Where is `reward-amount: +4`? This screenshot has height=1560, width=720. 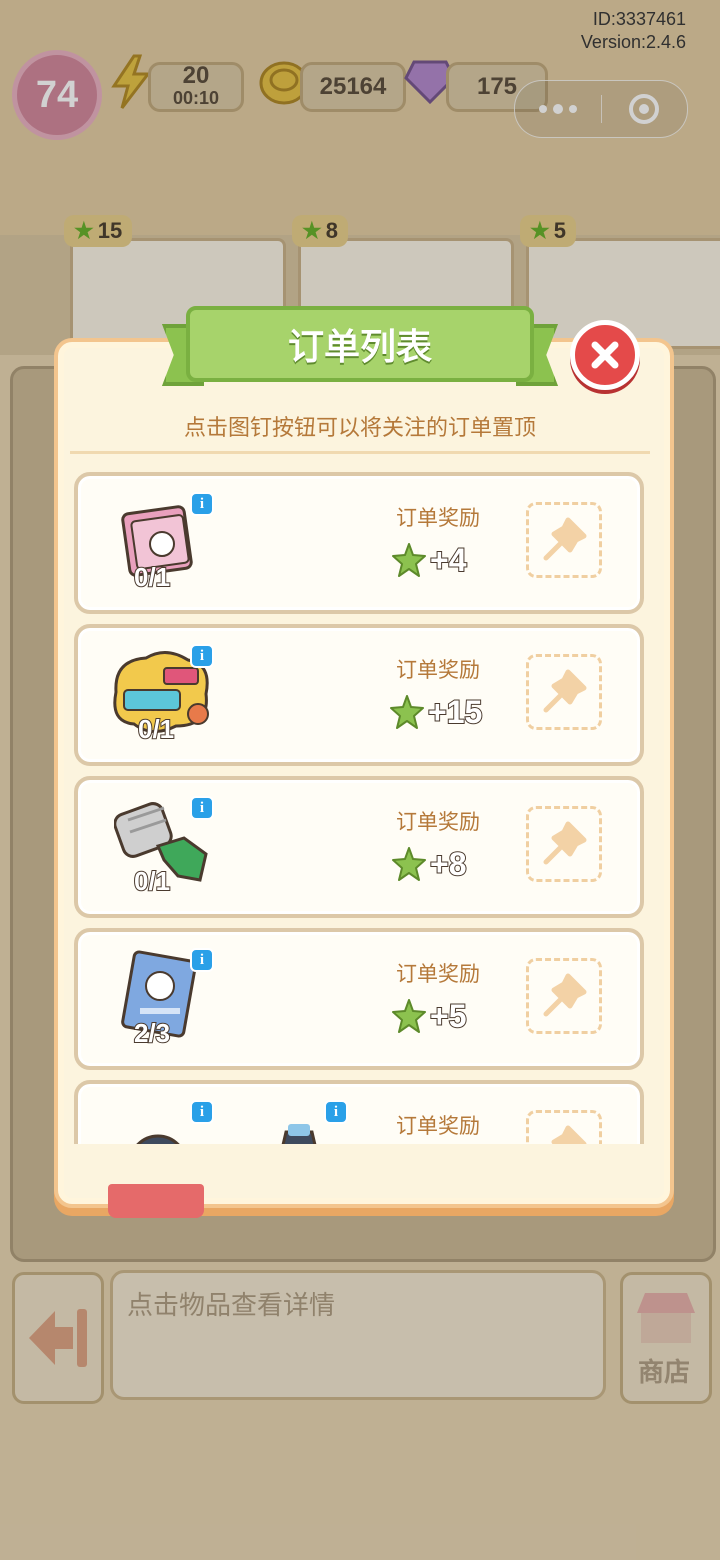
reward-amount: +4 is located at coordinates (448, 560).